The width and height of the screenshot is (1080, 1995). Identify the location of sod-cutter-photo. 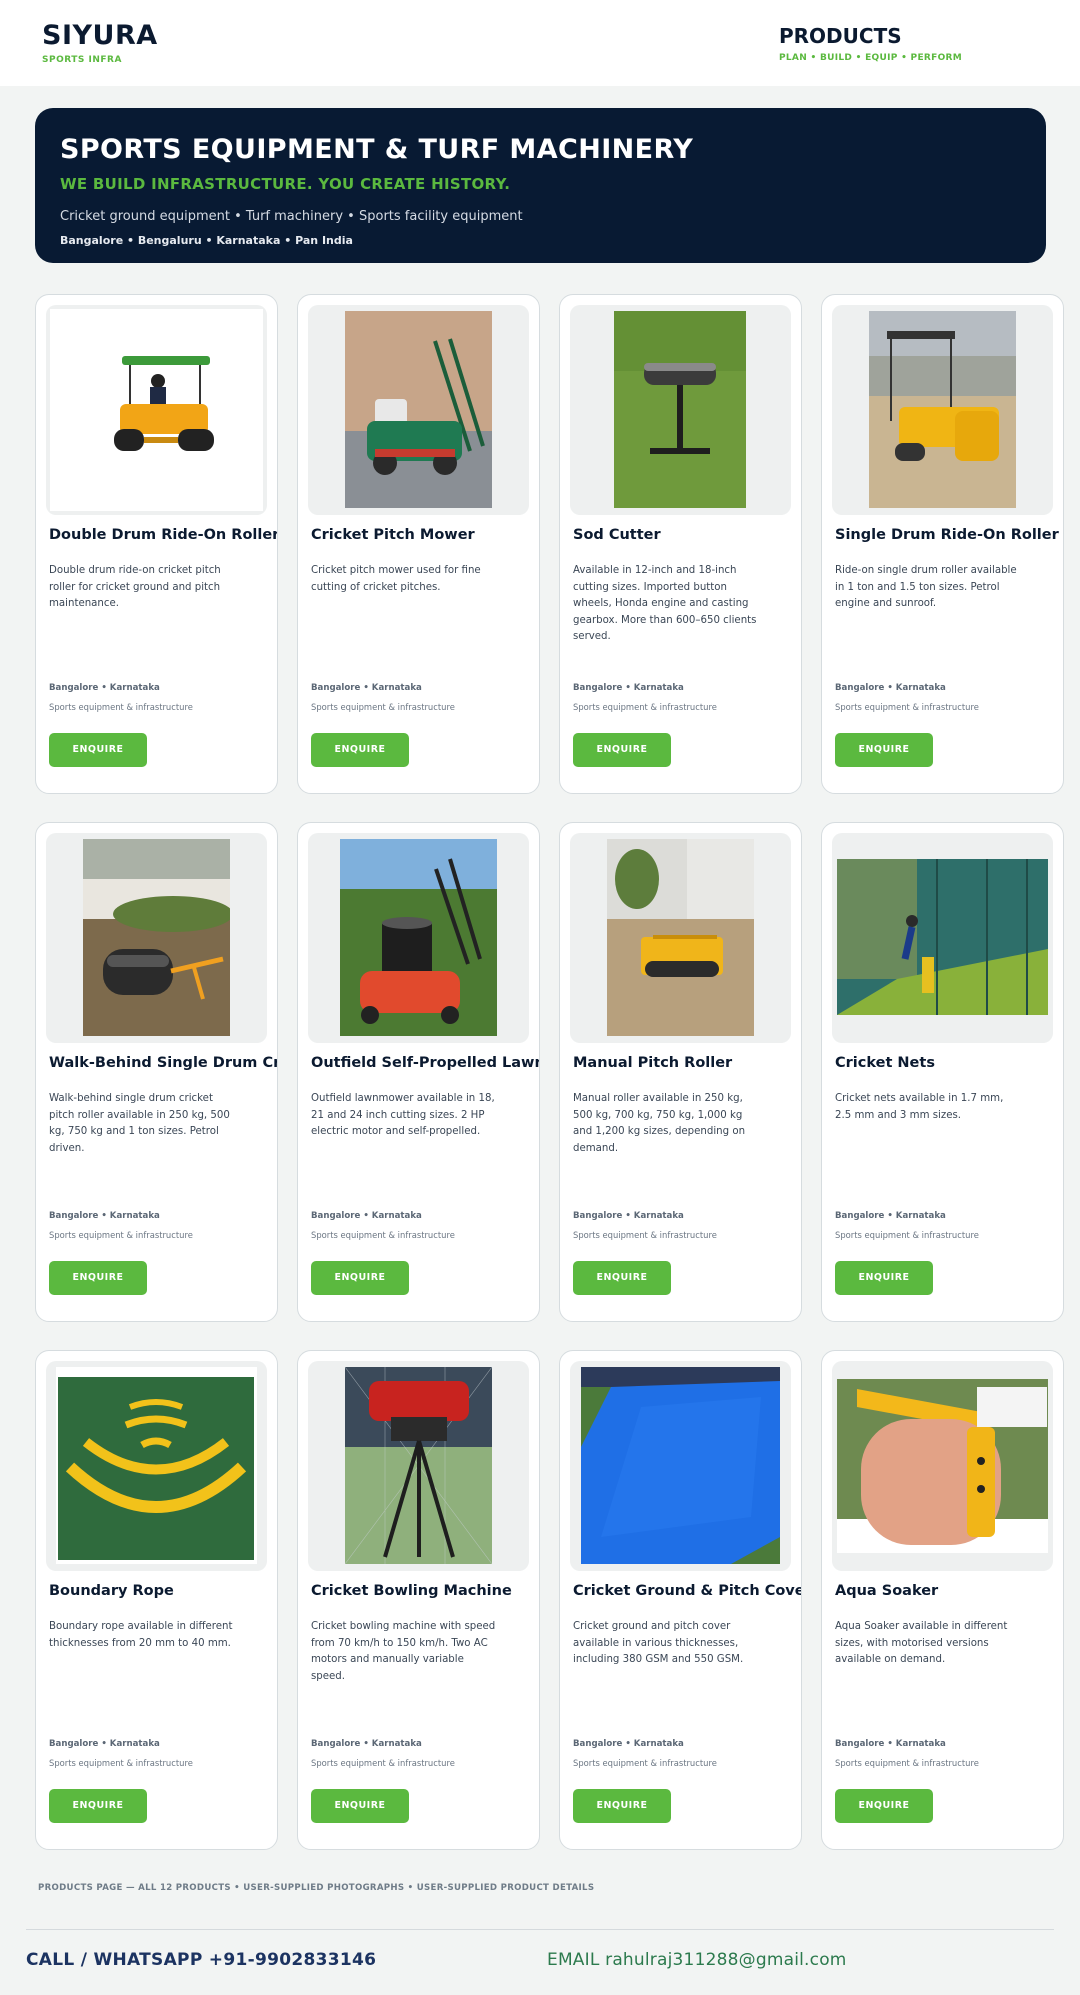
(680, 410).